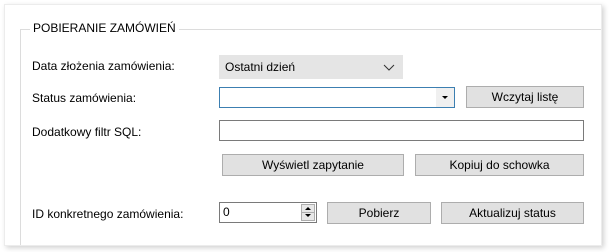 The image size is (611, 252). Describe the element at coordinates (226, 212) in the screenshot. I see `order-id-value: 0` at that location.